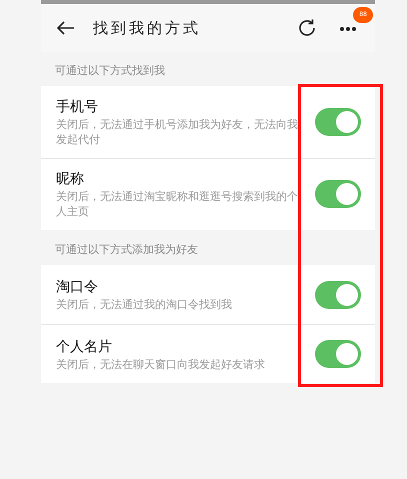 The image size is (407, 479). Describe the element at coordinates (177, 204) in the screenshot. I see `setting-description: 关闭后，无法通过淘宝昵称和逛逛号搜索到我的个人主页` at that location.